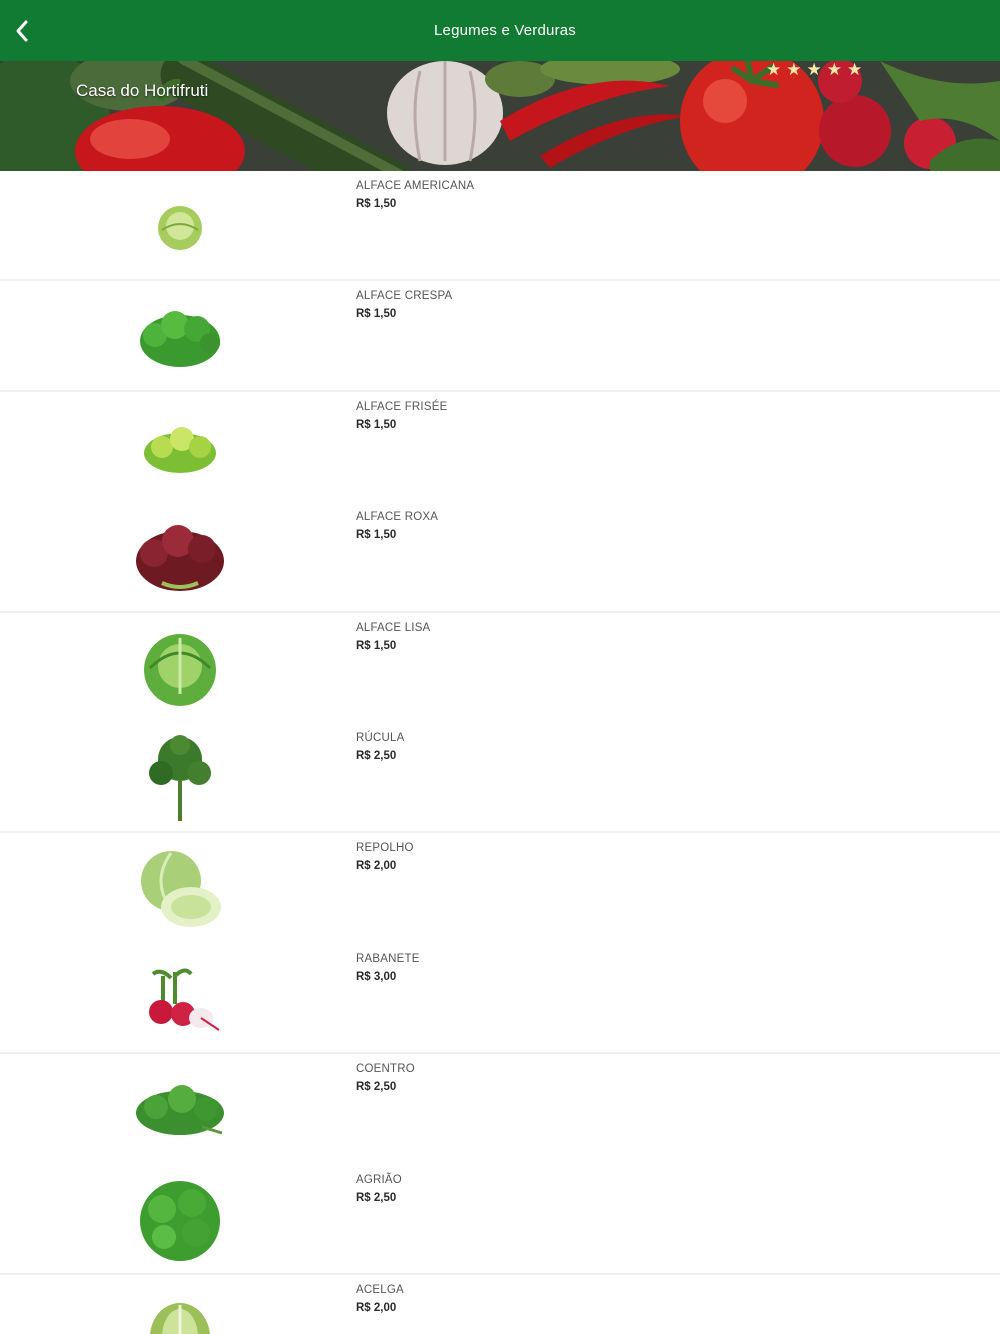 This screenshot has width=1000, height=1334. Describe the element at coordinates (380, 1289) in the screenshot. I see `product-name: ACELGA` at that location.